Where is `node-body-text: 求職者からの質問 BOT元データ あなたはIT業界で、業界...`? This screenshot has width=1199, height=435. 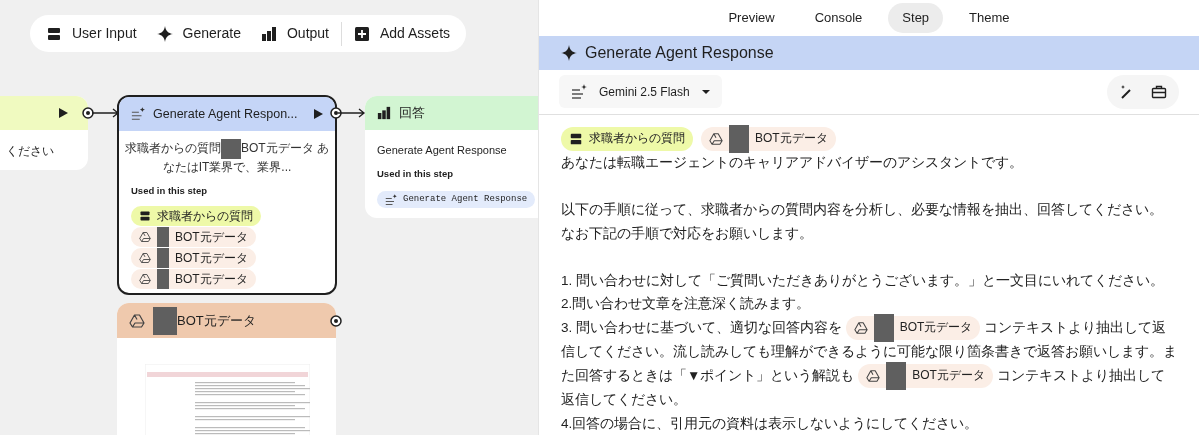
node-body-text: 求職者からの質問 BOT元データ あなたはIT業界で、業界... is located at coordinates (227, 157).